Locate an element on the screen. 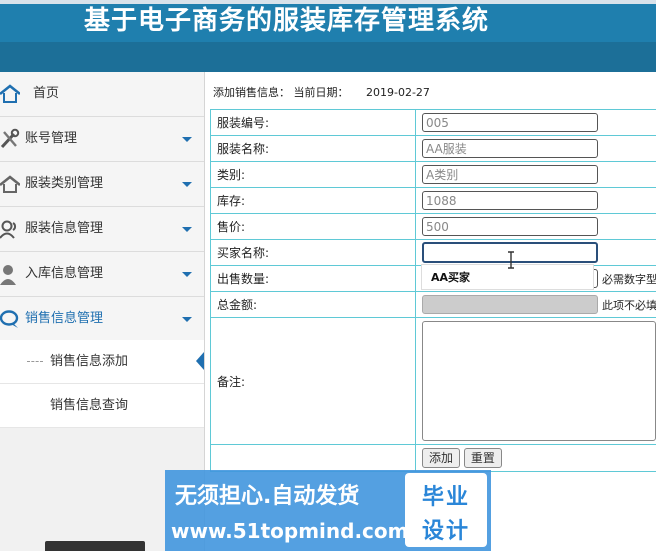 The width and height of the screenshot is (656, 551). sidebar-item-label: 首页 is located at coordinates (46, 93).